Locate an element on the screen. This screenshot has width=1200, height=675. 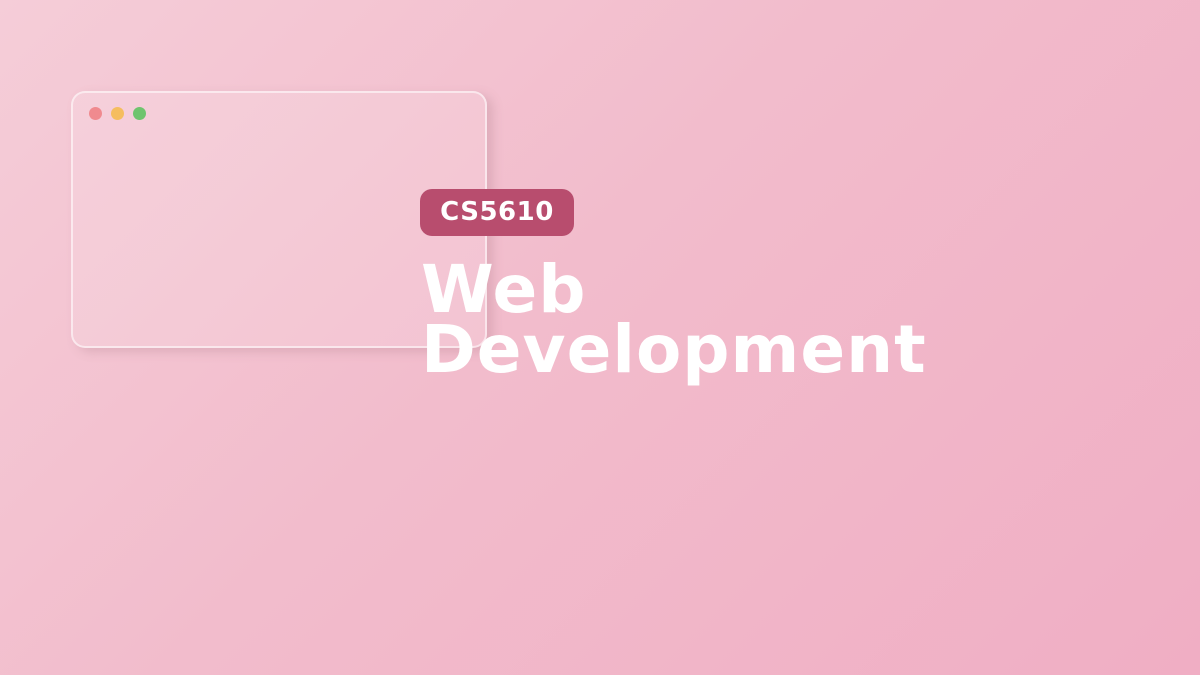
minimize-dot-icon is located at coordinates (117, 113).